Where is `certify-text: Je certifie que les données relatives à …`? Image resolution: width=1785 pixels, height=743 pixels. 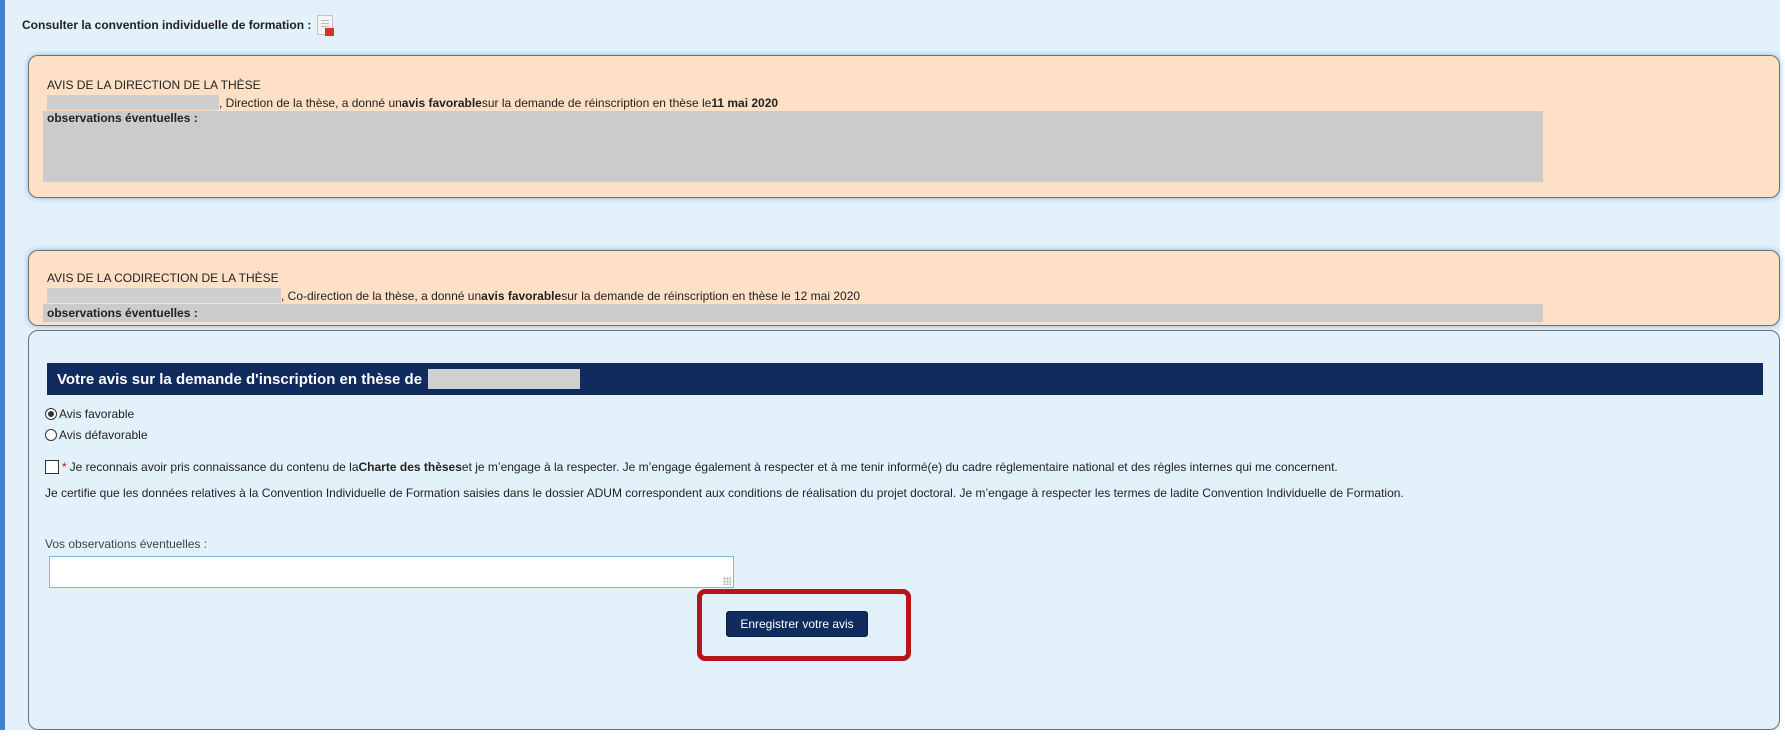
certify-text: Je certifie que les données relatives à … is located at coordinates (724, 493).